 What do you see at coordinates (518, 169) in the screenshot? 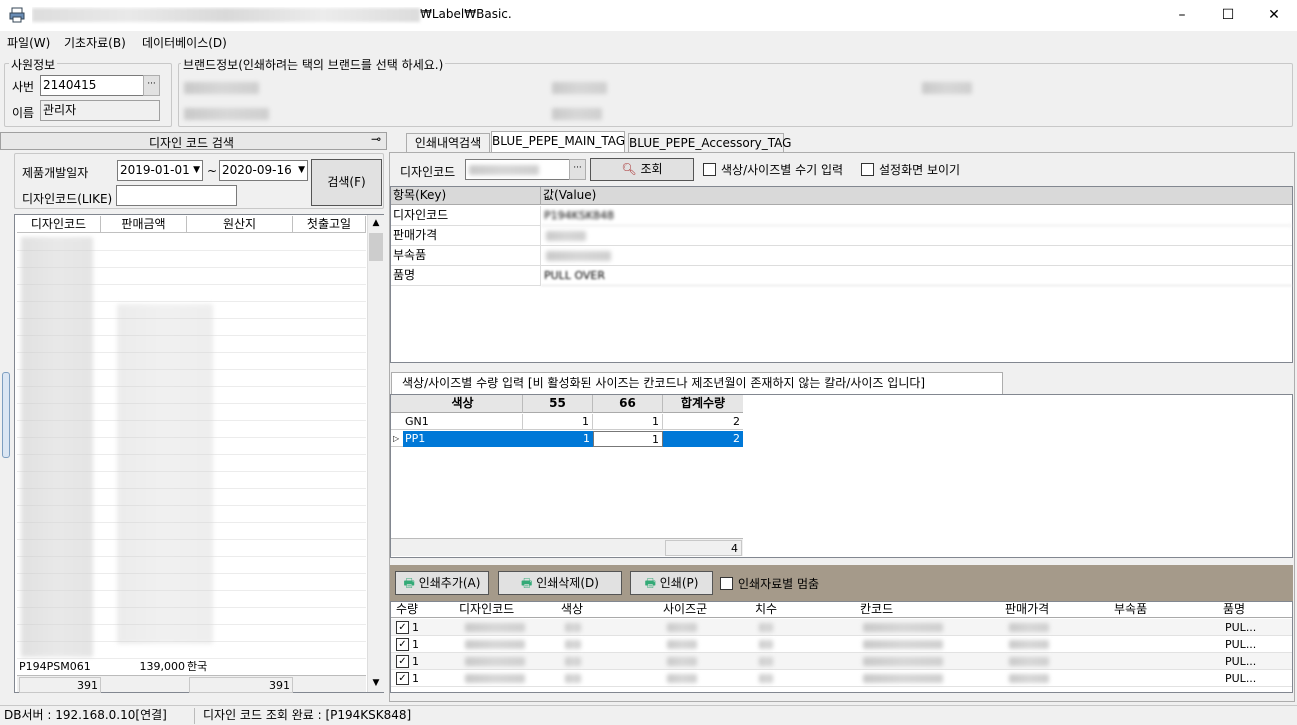
I see `design-code-input` at bounding box center [518, 169].